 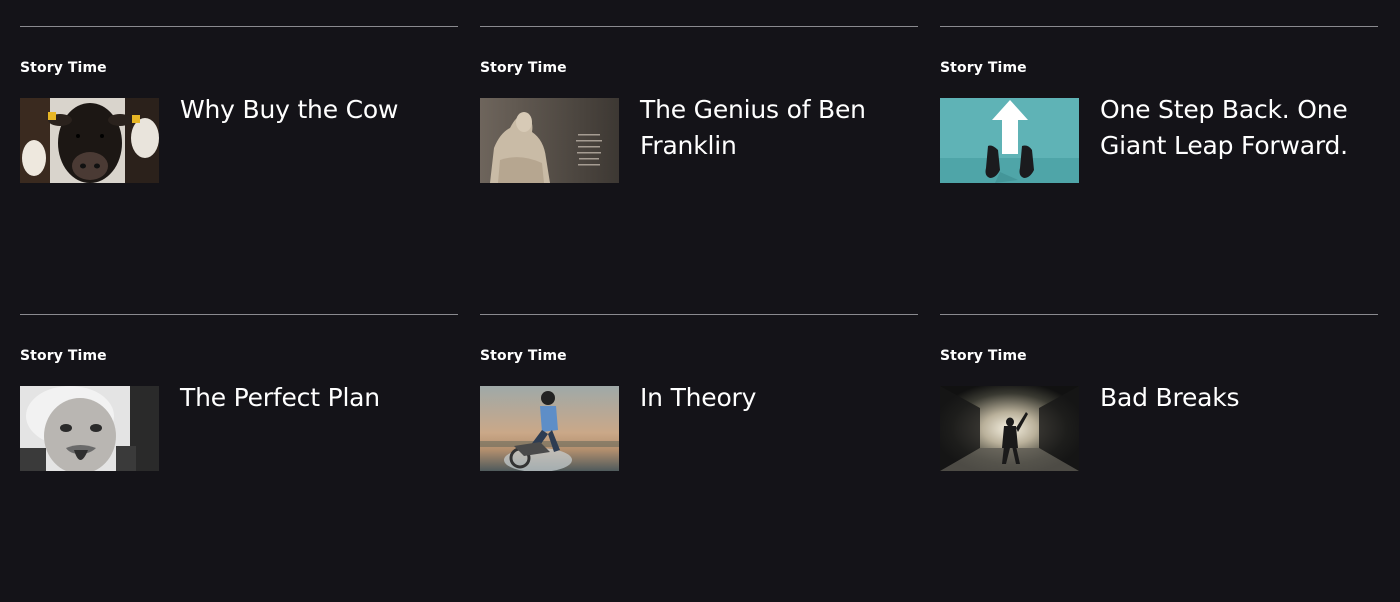 I want to click on story-card: Story Time The Perfect Plan, so click(x=239, y=458).